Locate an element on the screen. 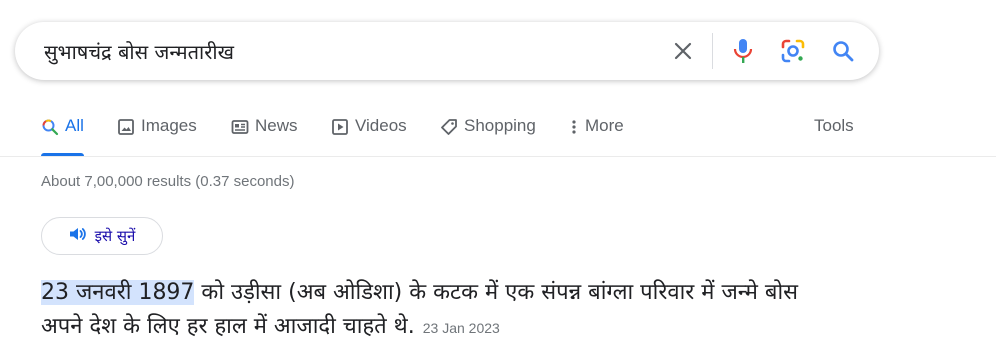 The image size is (996, 362). tab-label: Shopping is located at coordinates (500, 125).